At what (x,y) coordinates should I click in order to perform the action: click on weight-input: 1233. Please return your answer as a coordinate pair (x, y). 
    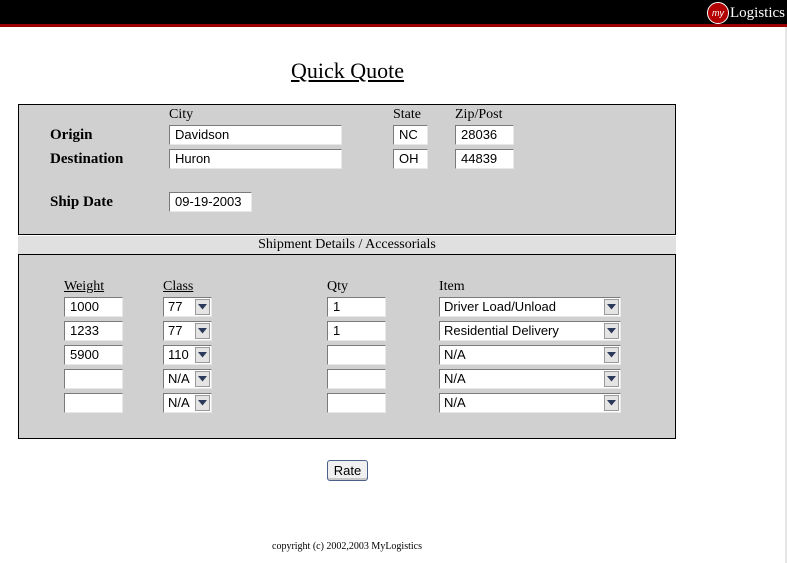
    Looking at the image, I should click on (93, 331).